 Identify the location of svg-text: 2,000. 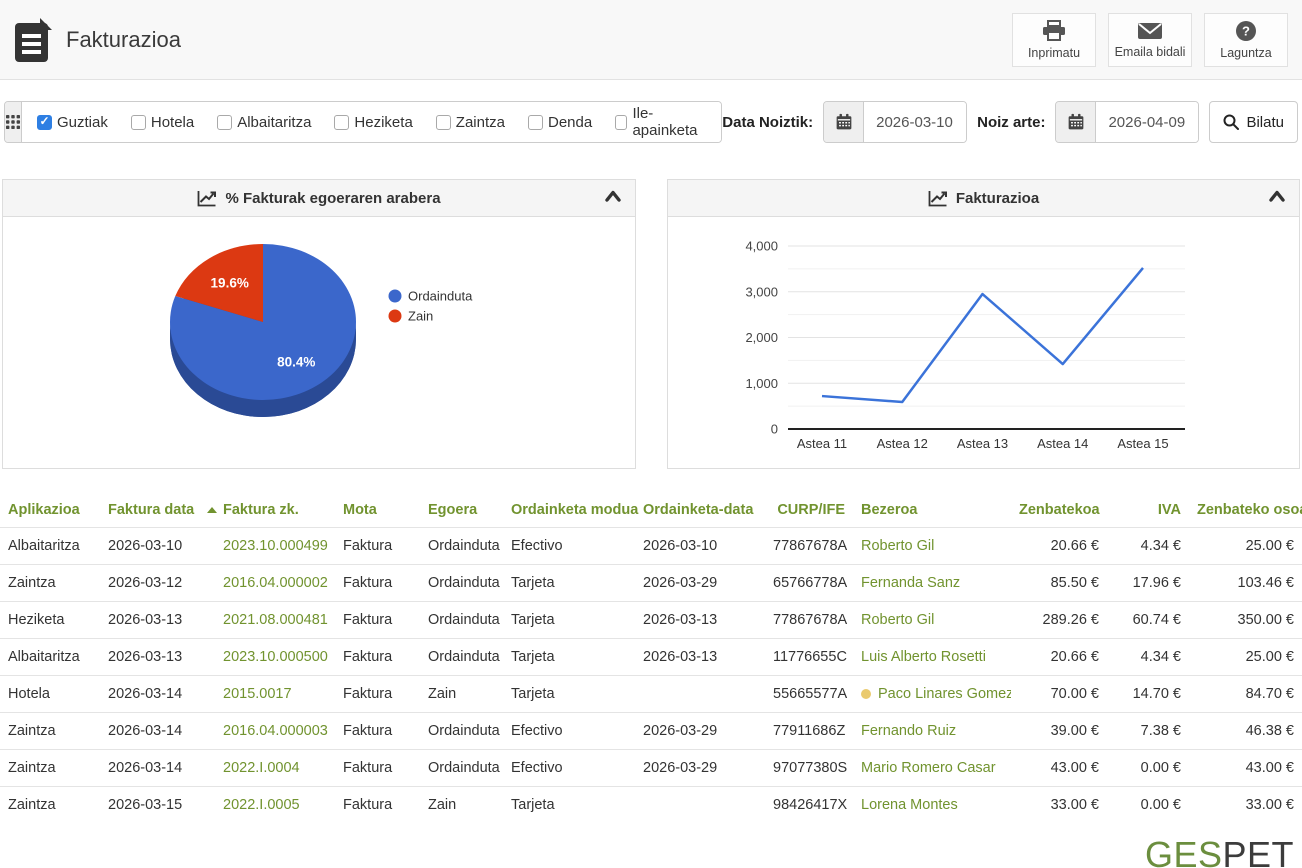
(761, 337).